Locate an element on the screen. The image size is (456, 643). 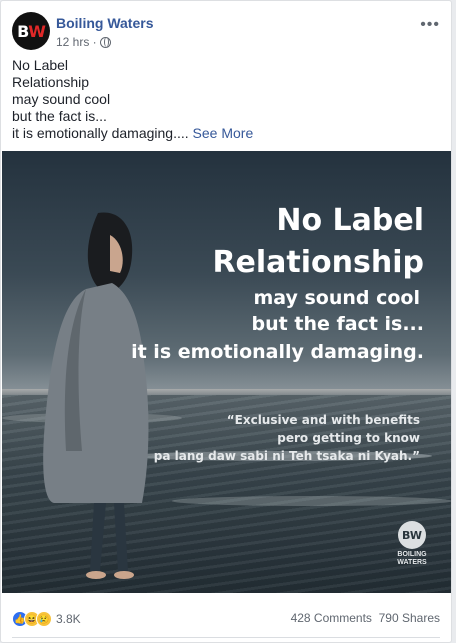
comments-count: 428 Comments is located at coordinates (331, 618).